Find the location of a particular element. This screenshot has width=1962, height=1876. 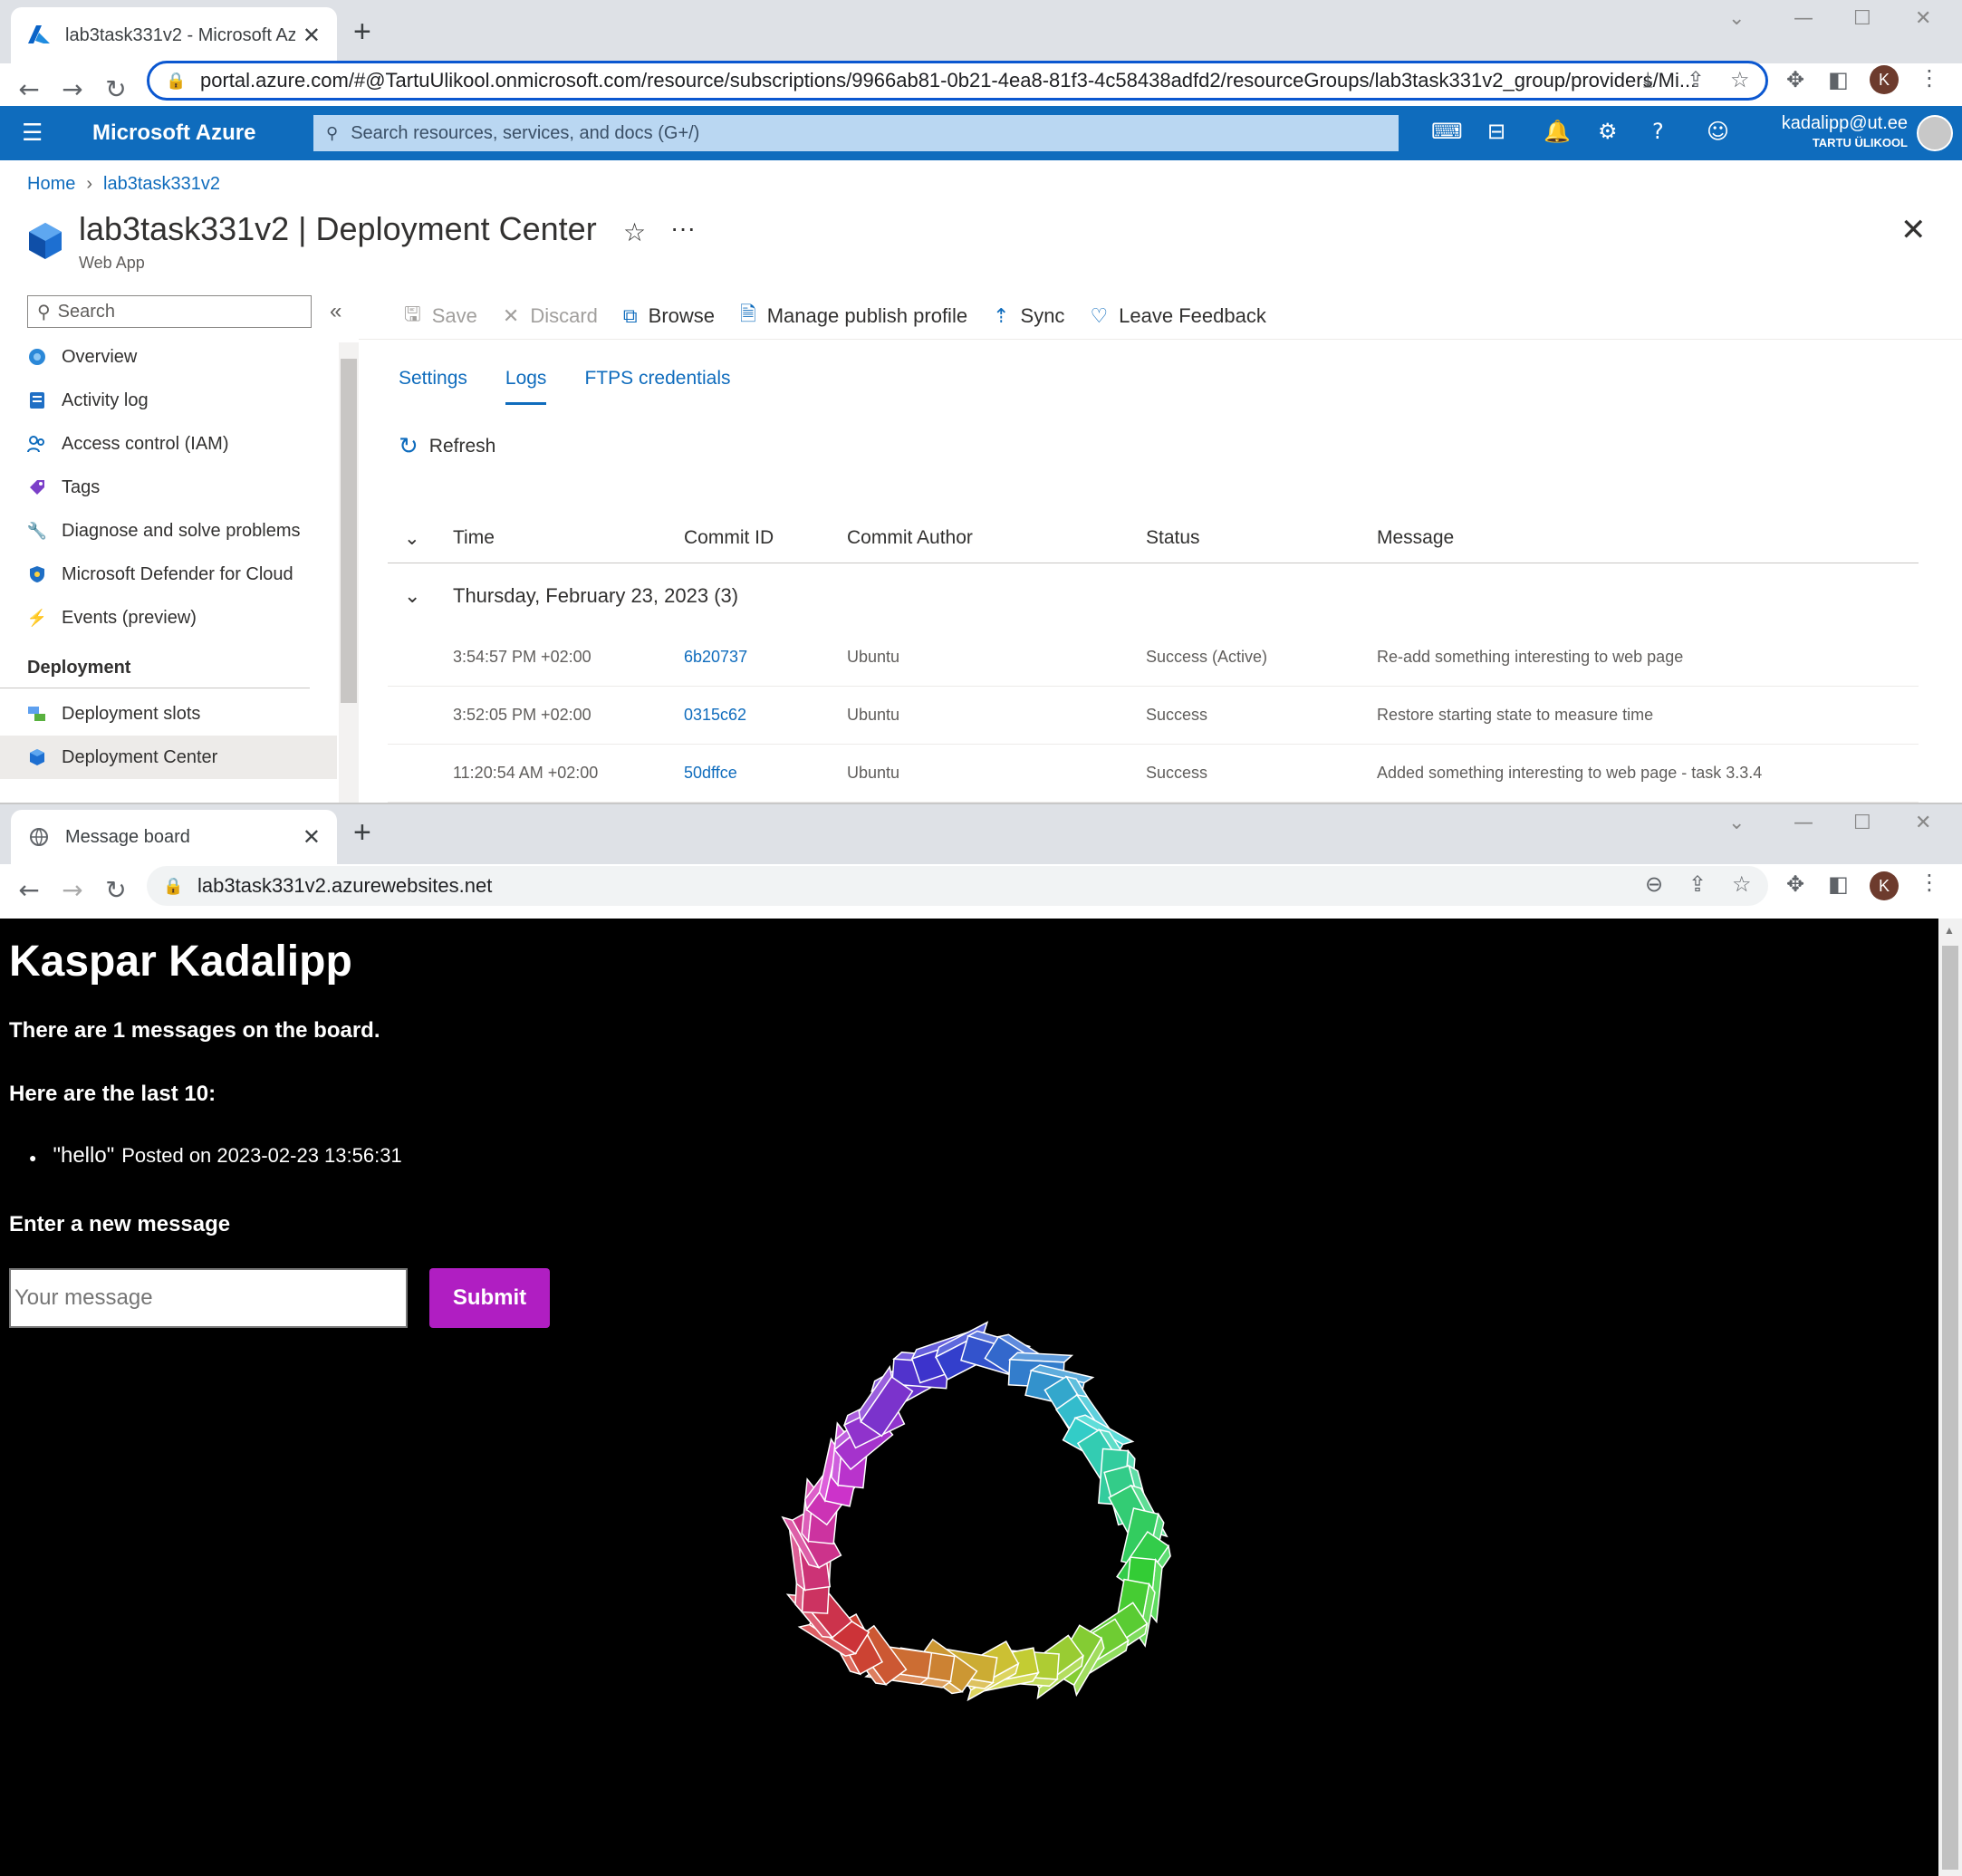

url-field: 🔒 lab3task331v2.azurewebsites.net is located at coordinates (957, 886).